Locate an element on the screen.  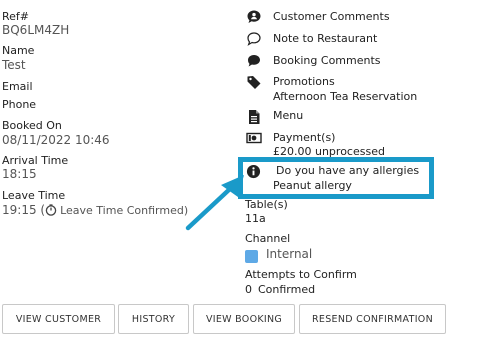
note-to-restaurant-link: Note to Restaurant is located at coordinates (325, 38).